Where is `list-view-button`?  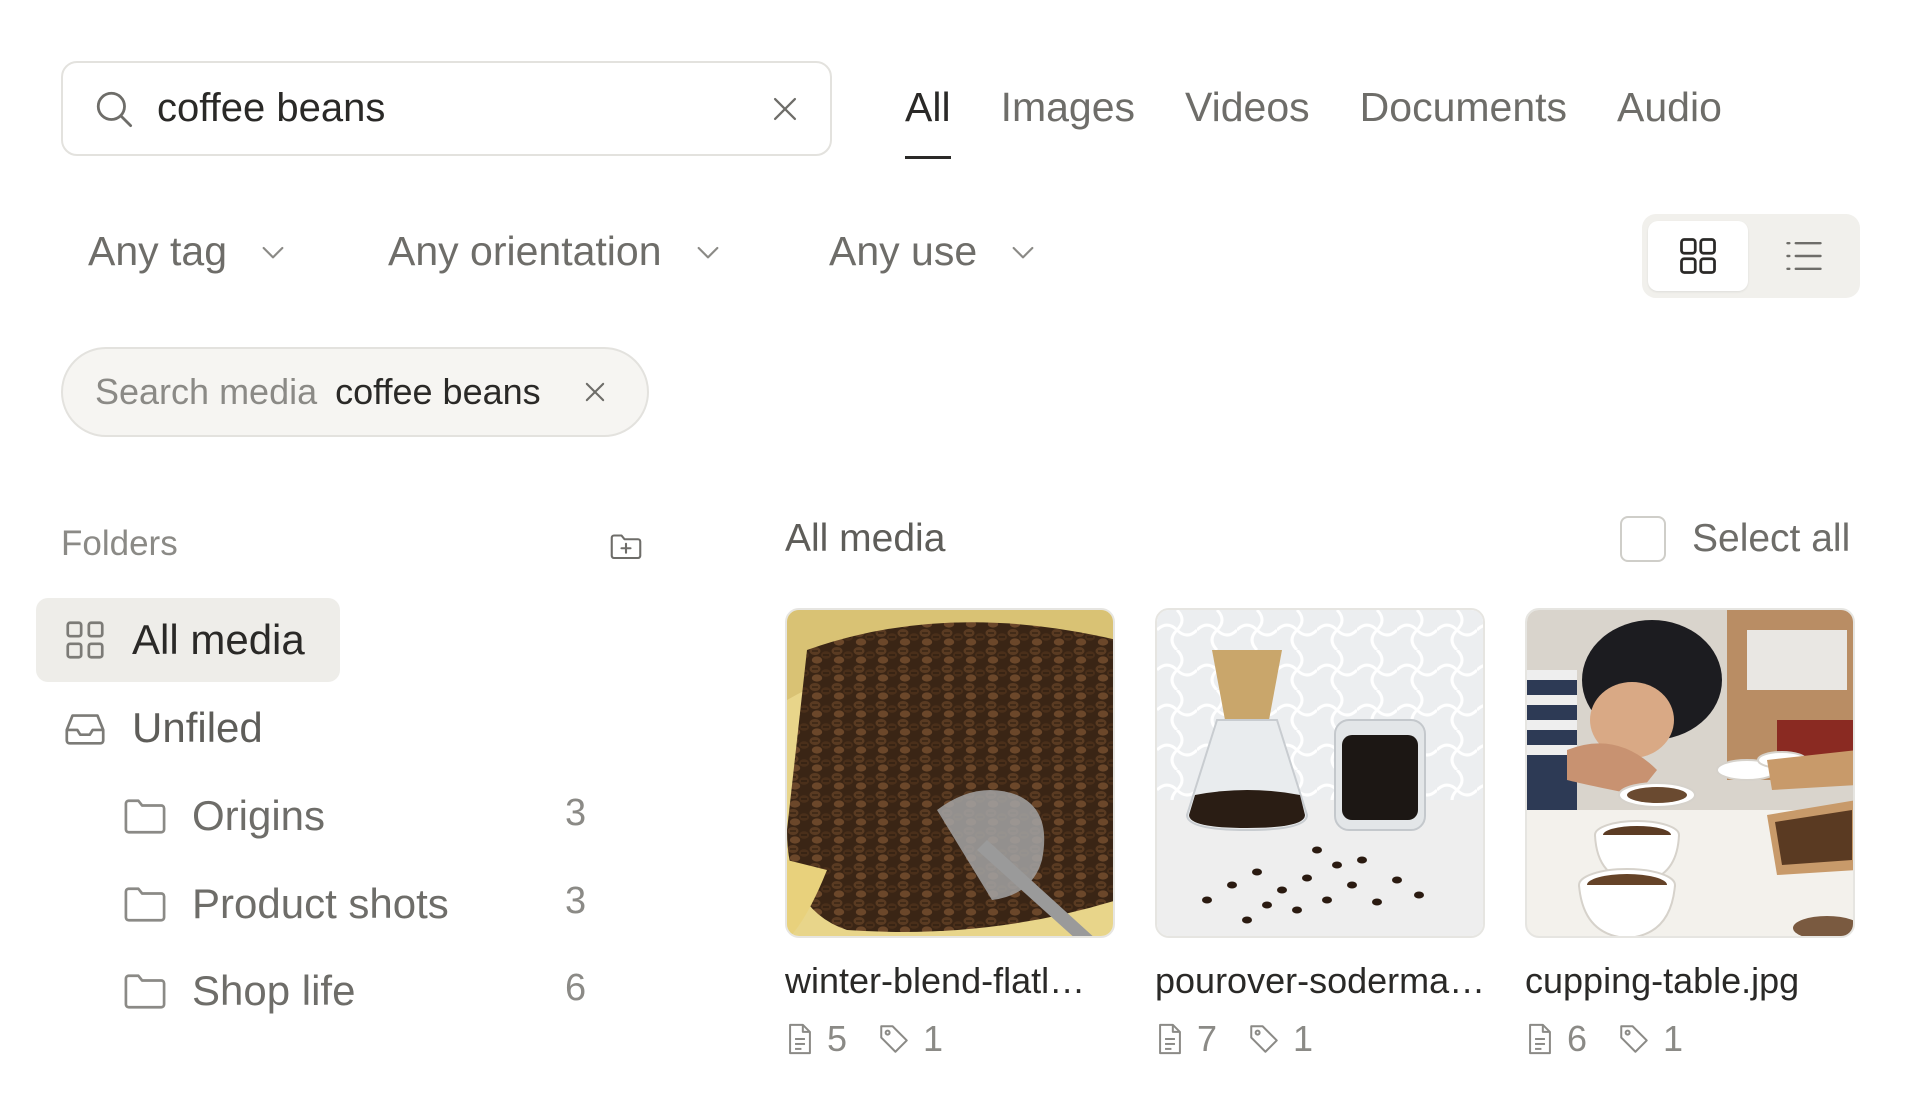
list-view-button is located at coordinates (1804, 256).